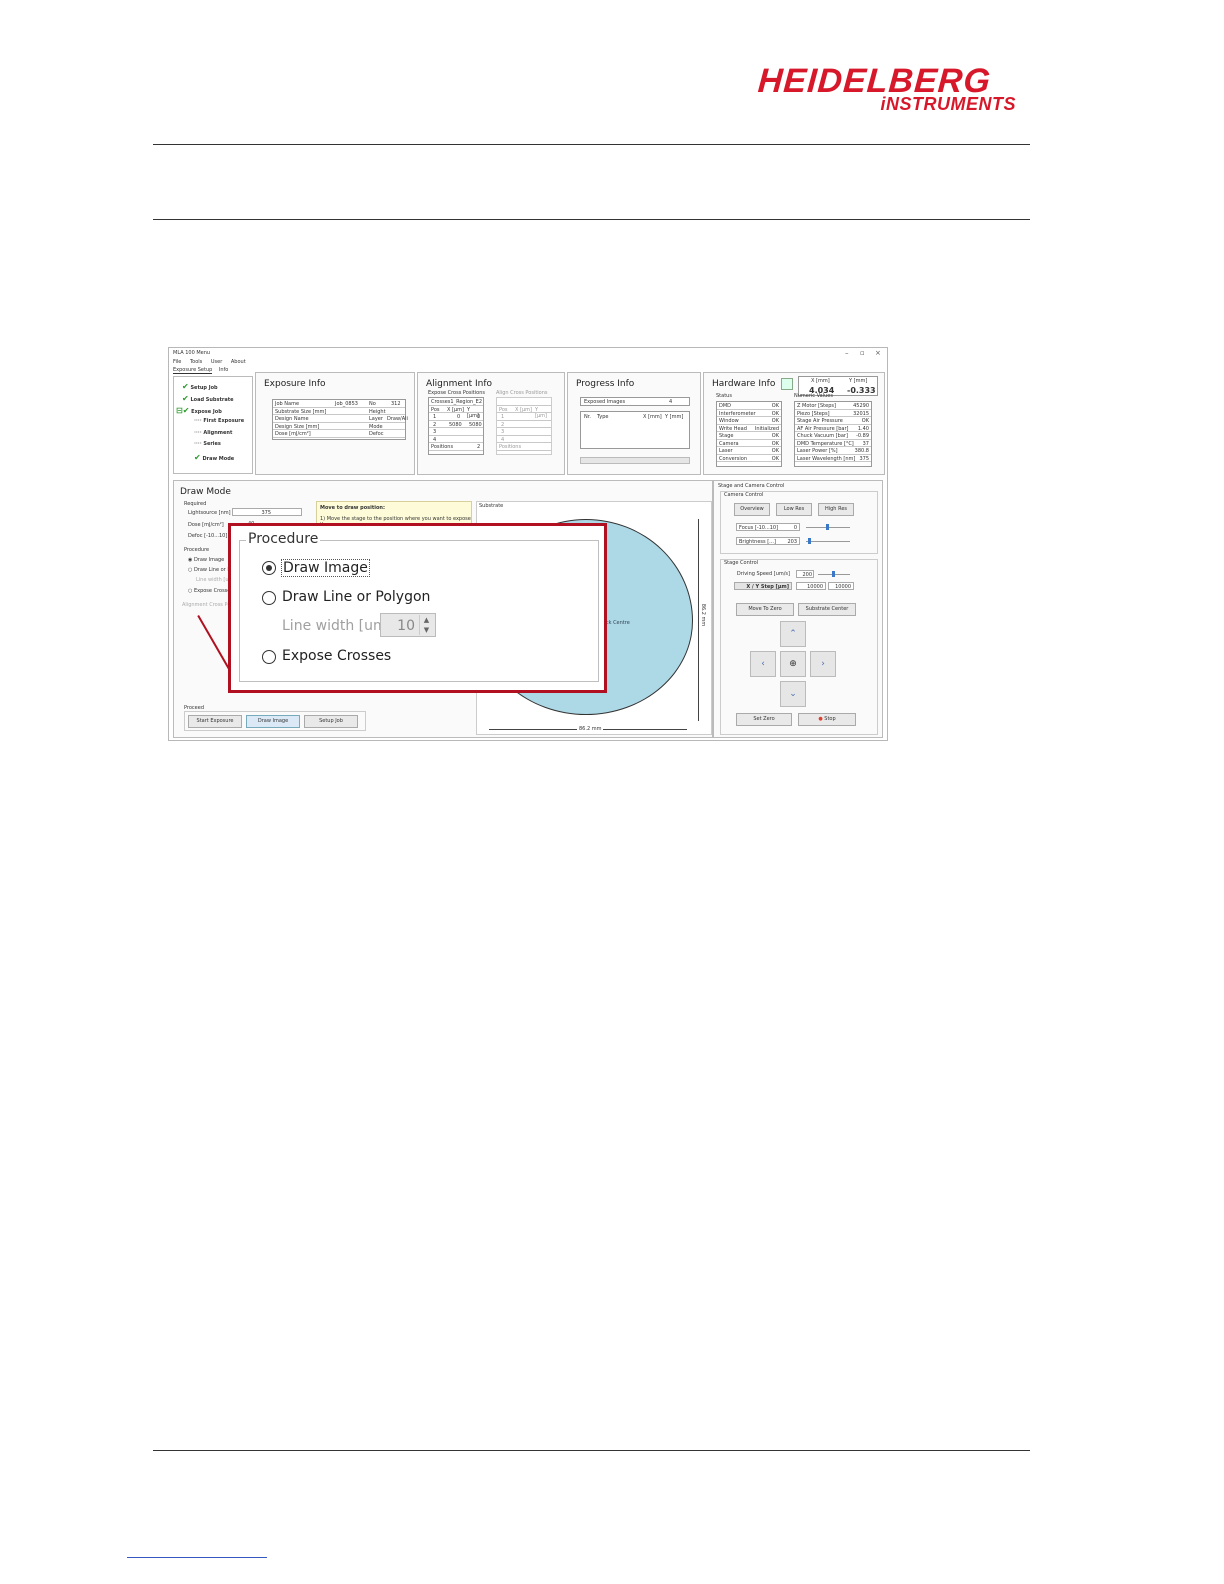 This screenshot has width=1224, height=1584. Describe the element at coordinates (635, 401) in the screenshot. I see `exposed-images-row: Exposed Images 4` at that location.